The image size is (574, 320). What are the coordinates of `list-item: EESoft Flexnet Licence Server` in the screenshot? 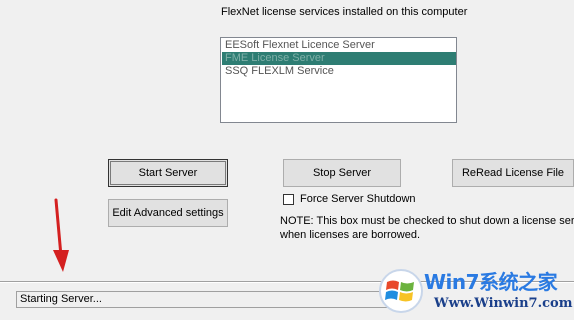 It's located at (339, 45).